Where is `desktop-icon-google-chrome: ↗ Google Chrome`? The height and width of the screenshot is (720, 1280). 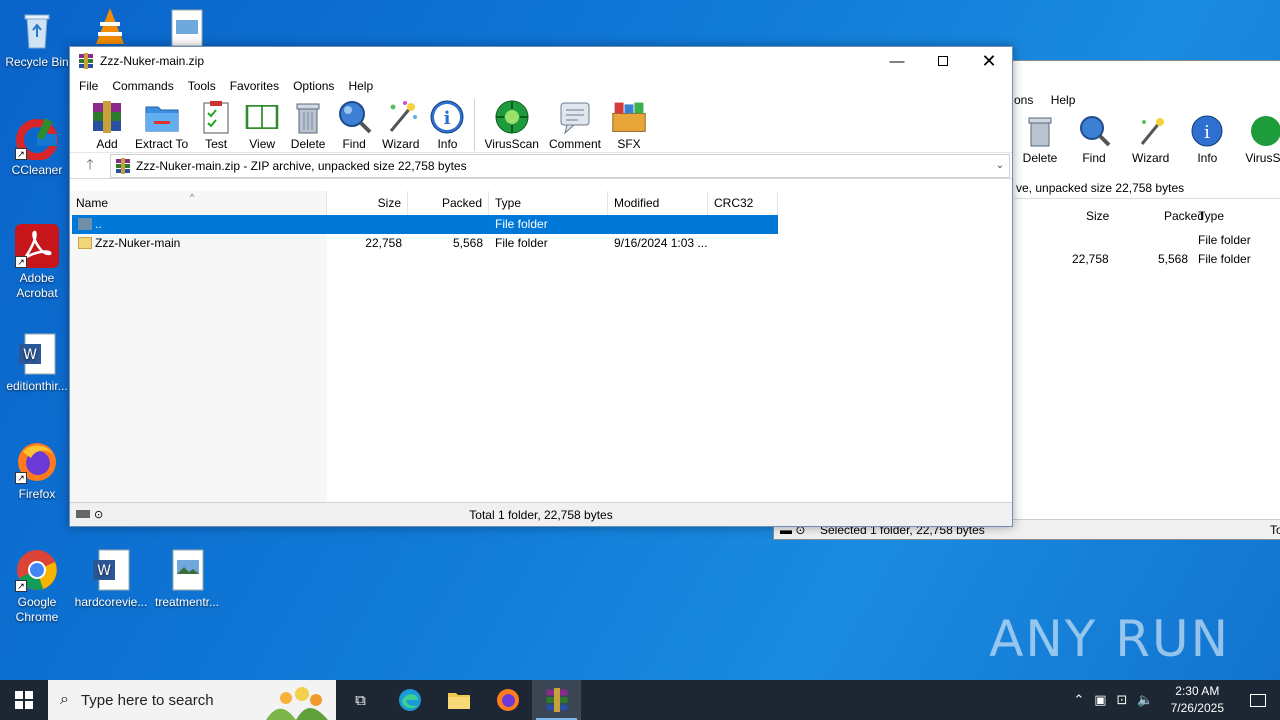
desktop-icon-google-chrome: ↗ Google Chrome is located at coordinates (37, 586).